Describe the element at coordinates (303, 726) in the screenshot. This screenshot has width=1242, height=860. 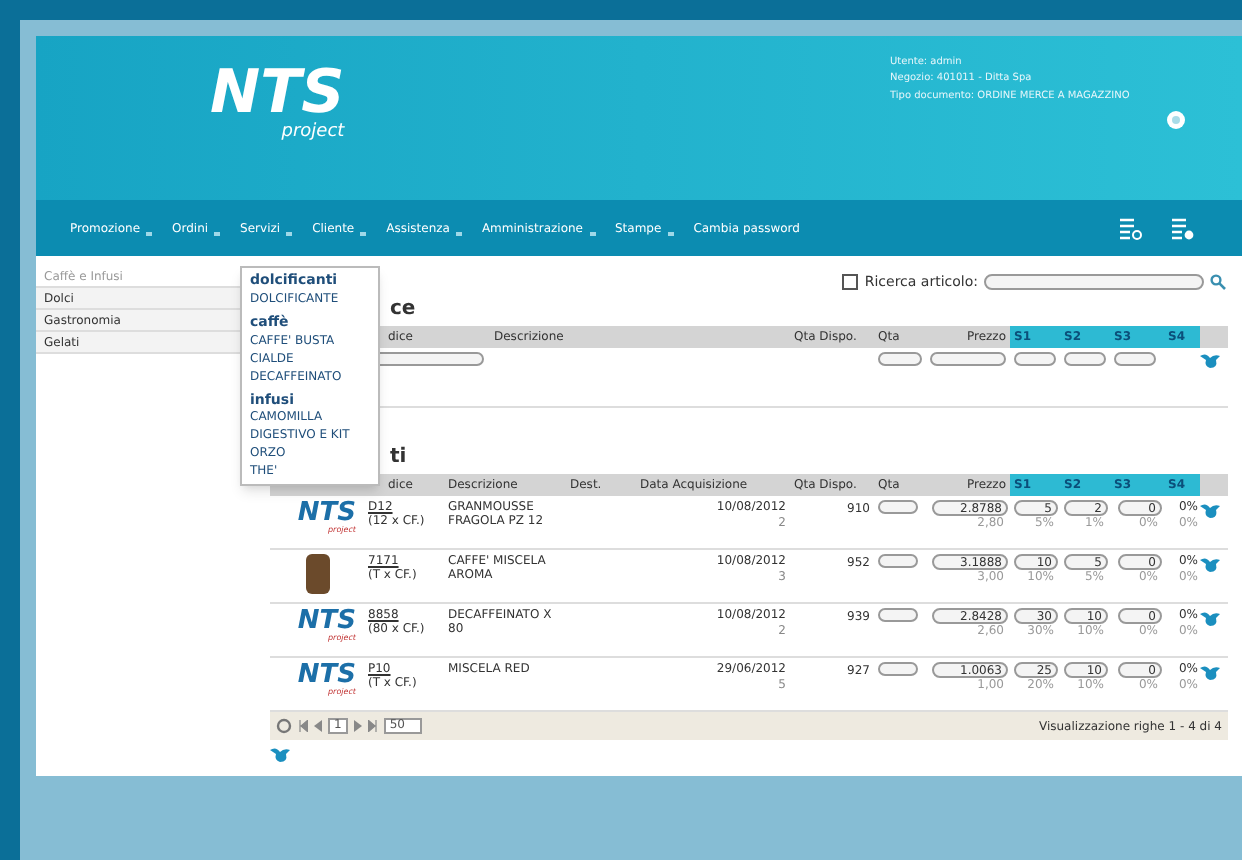
I see `first-page-icon` at that location.